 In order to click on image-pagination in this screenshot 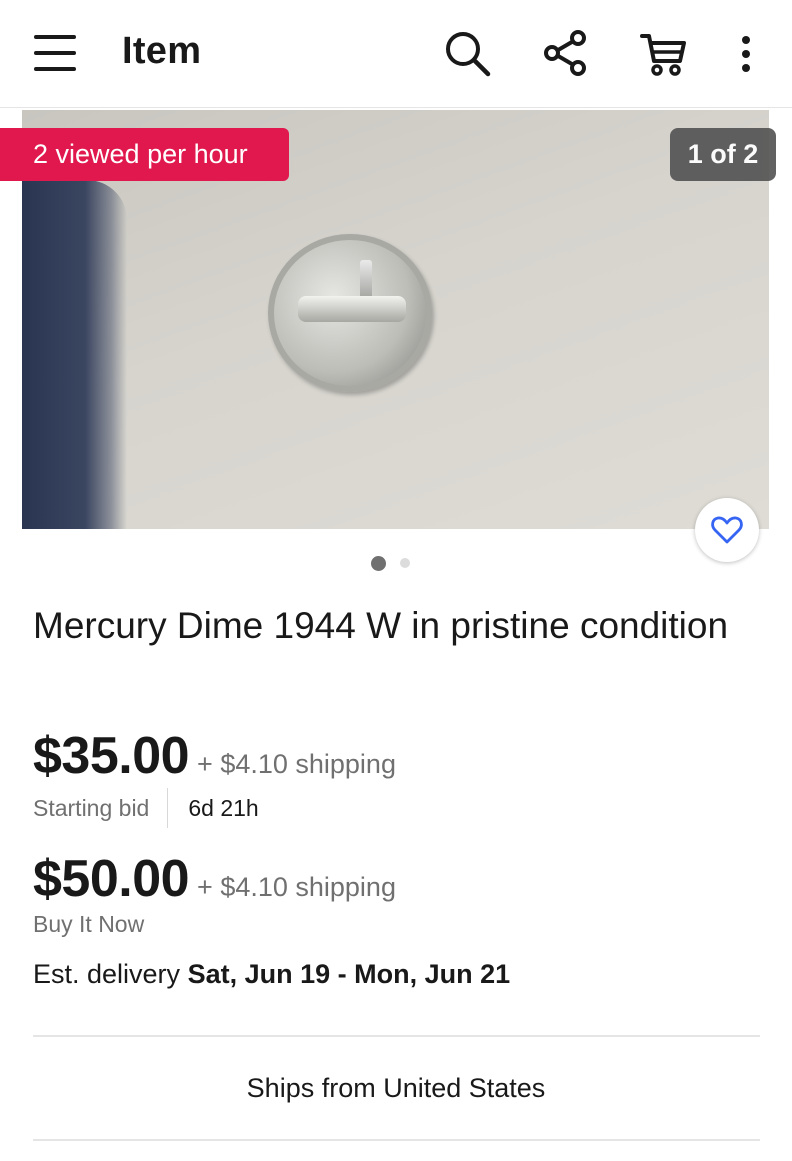, I will do `click(390, 563)`.